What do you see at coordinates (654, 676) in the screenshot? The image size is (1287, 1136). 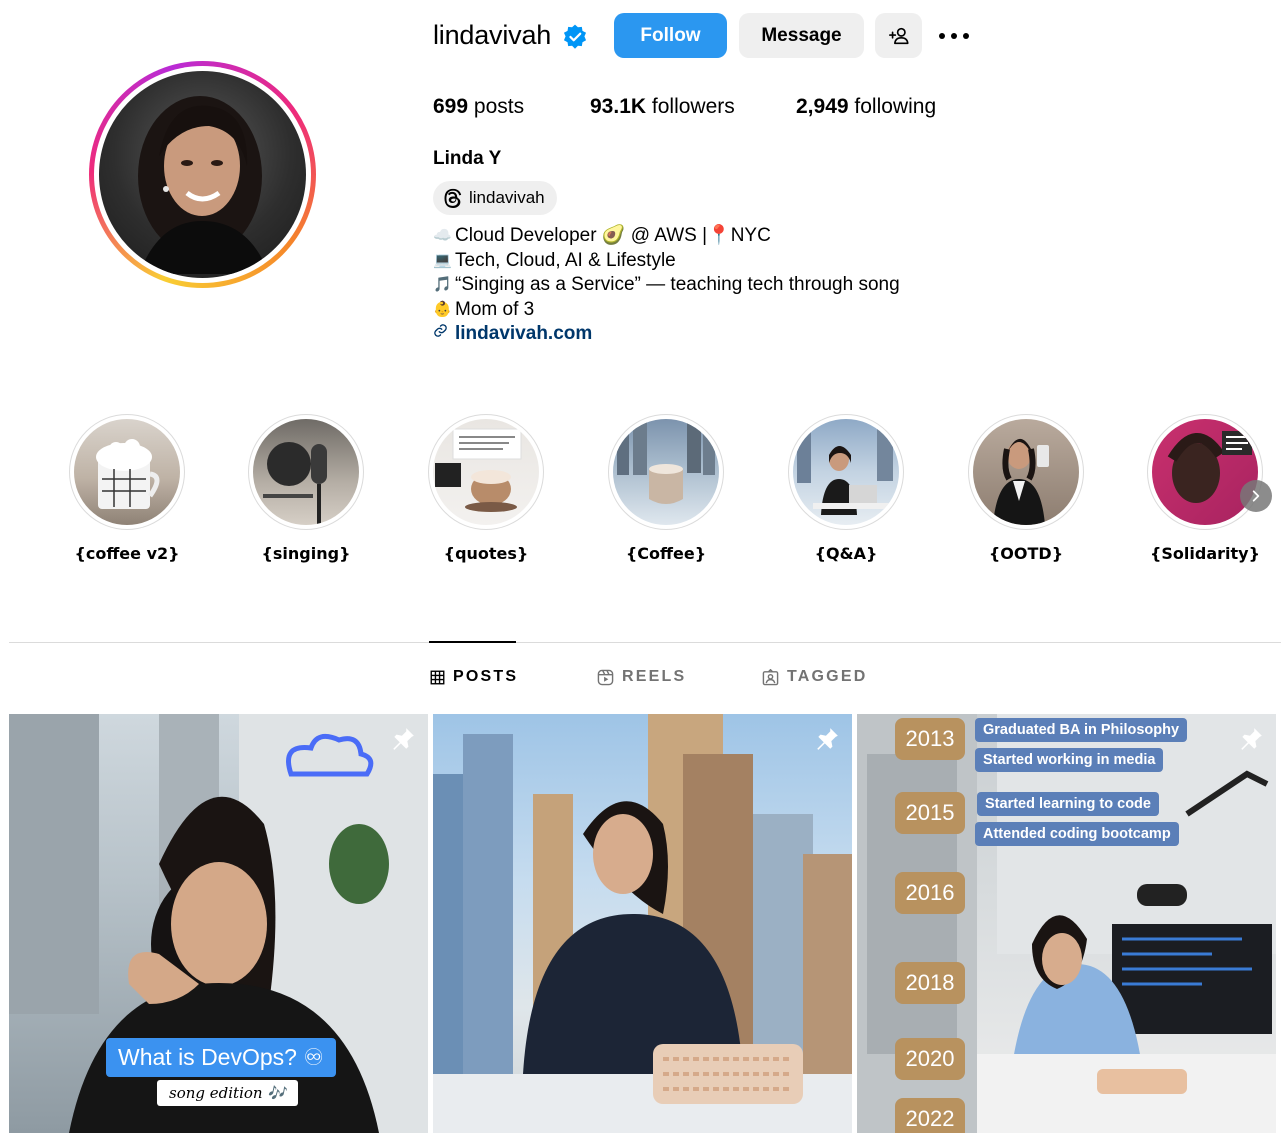 I see `tab-label: REELS` at bounding box center [654, 676].